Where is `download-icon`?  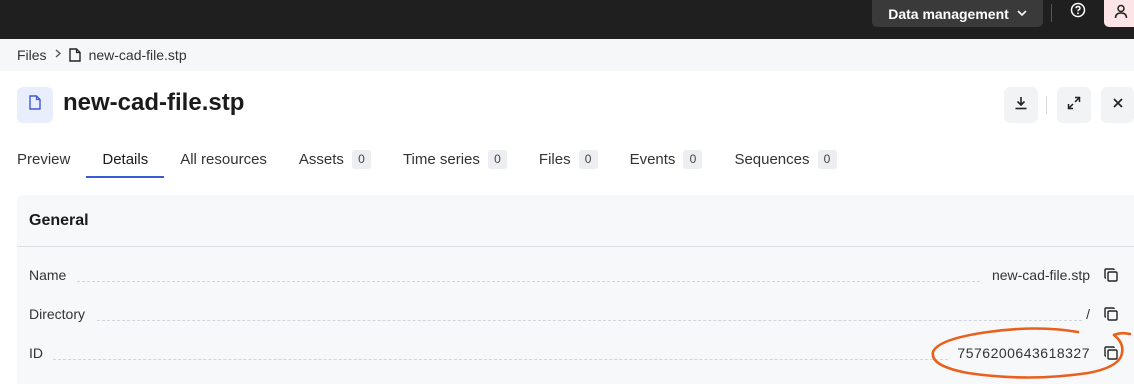
download-icon is located at coordinates (1021, 105).